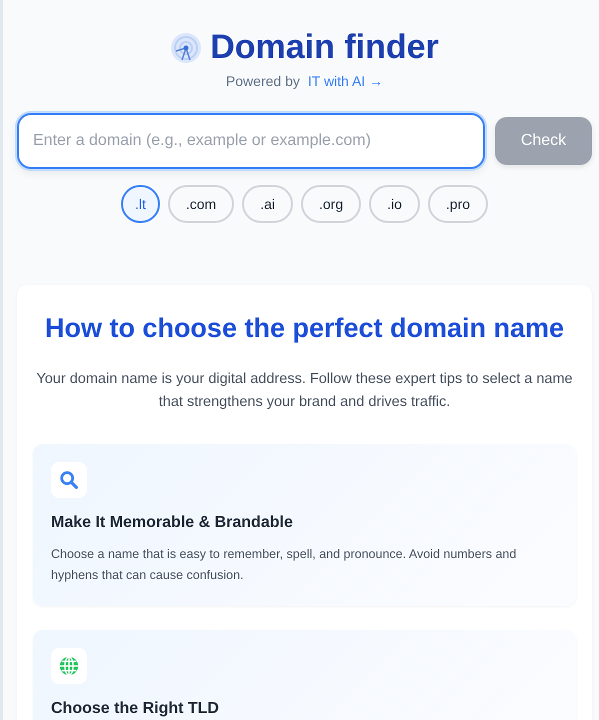  Describe the element at coordinates (135, 709) in the screenshot. I see `tip-title: Choose the Right TLD` at that location.